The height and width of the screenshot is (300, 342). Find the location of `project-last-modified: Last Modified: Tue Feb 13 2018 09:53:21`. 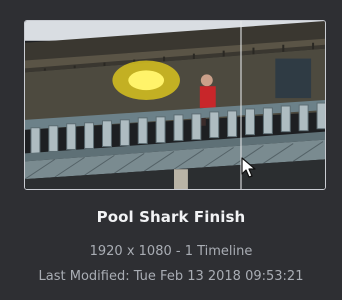

project-last-modified: Last Modified: Tue Feb 13 2018 09:53:21 is located at coordinates (171, 276).